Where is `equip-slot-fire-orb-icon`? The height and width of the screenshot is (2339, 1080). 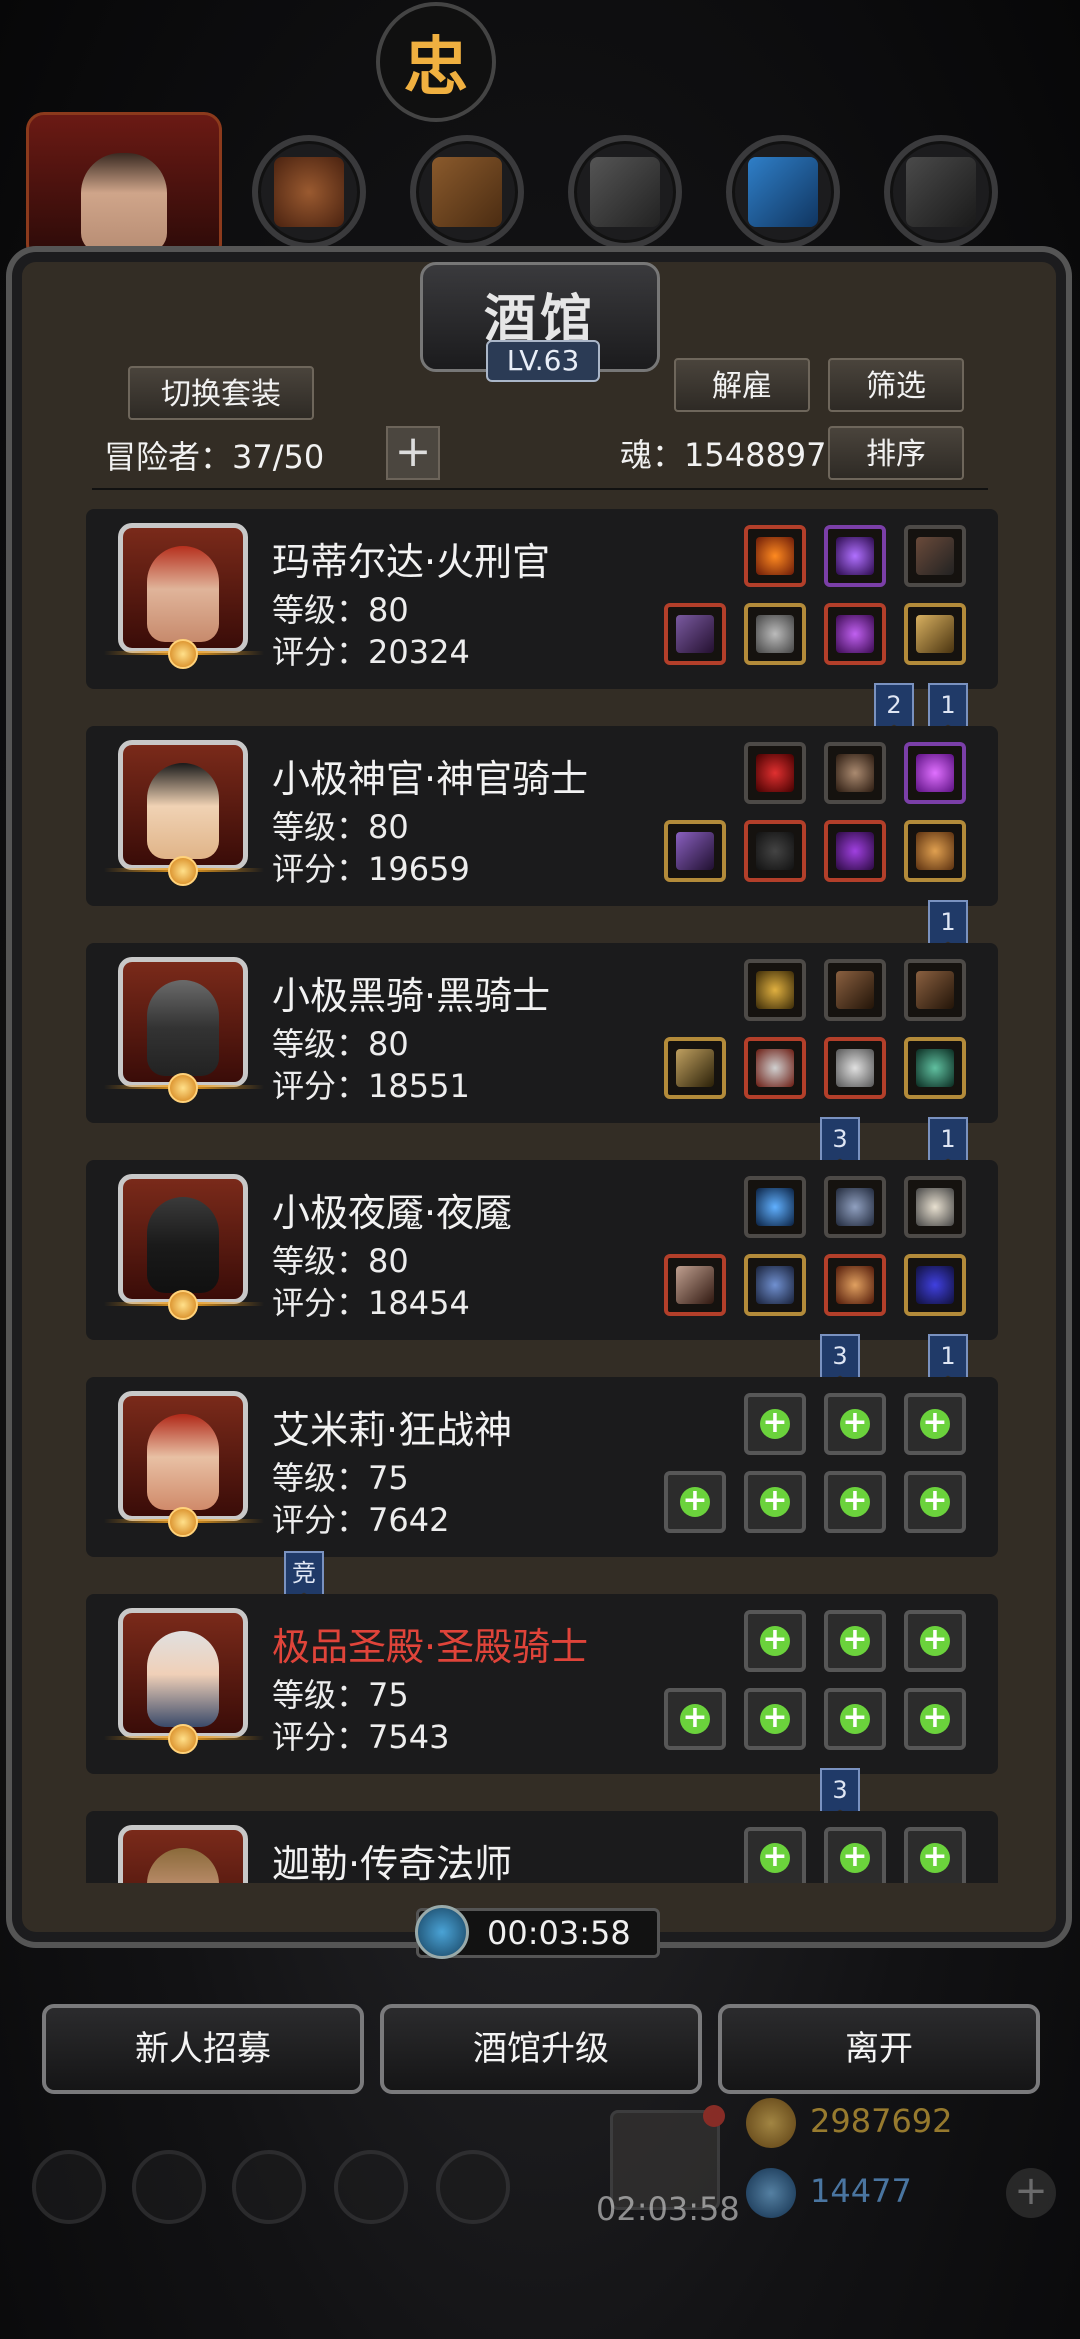
equip-slot-fire-orb-icon is located at coordinates (775, 556).